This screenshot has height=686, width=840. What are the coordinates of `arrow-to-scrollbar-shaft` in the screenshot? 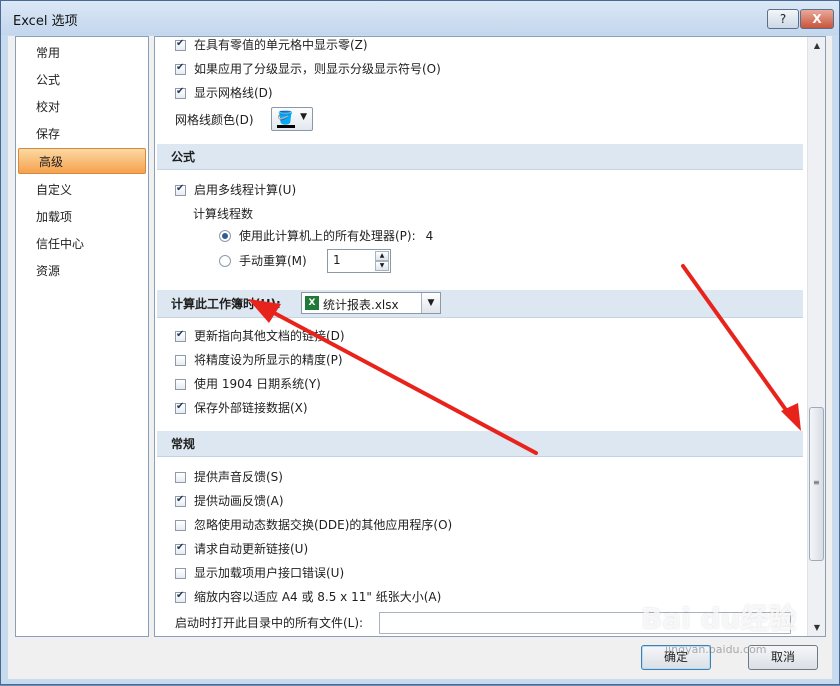 It's located at (737, 341).